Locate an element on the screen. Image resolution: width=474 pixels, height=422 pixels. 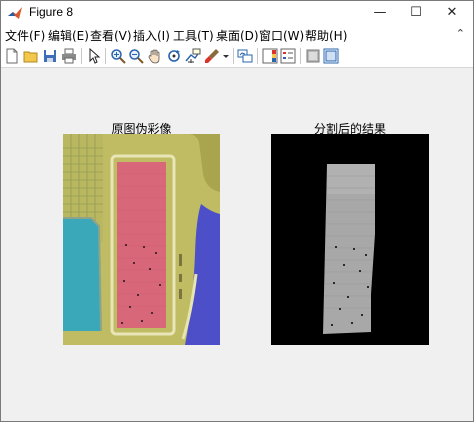
menu-insert: 插入(I) is located at coordinates (151, 35).